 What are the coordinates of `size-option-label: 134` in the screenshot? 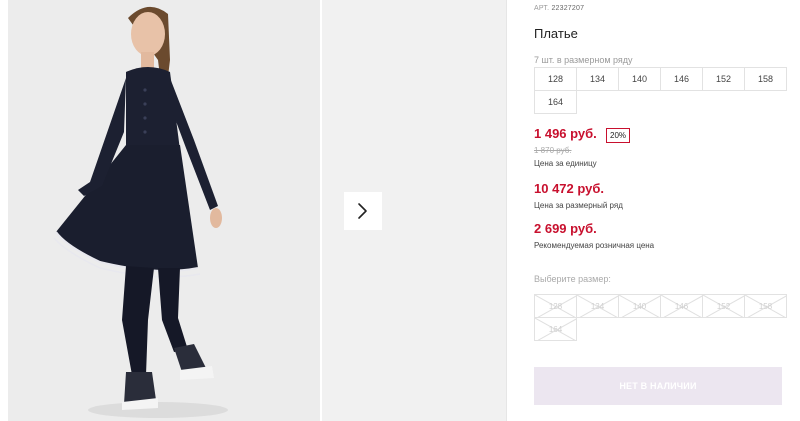 It's located at (597, 306).